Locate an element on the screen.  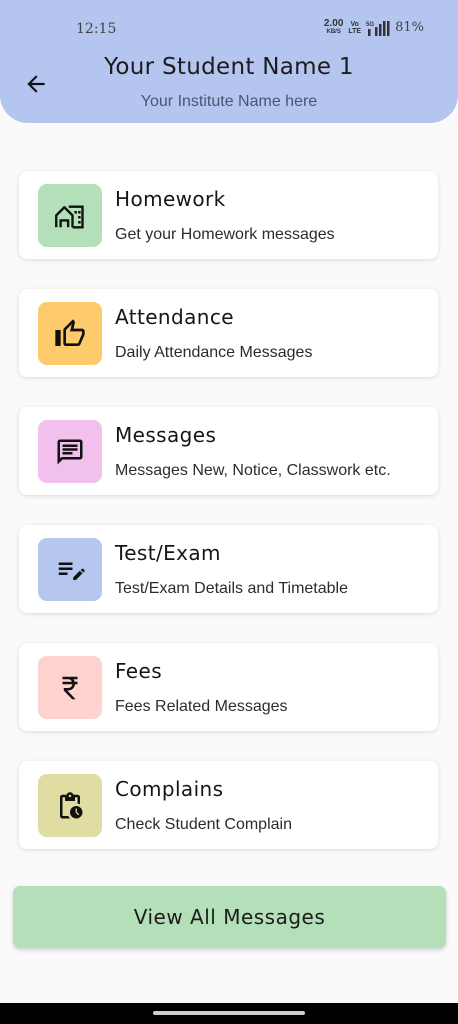
card-description: Get your Homework messages is located at coordinates (225, 234).